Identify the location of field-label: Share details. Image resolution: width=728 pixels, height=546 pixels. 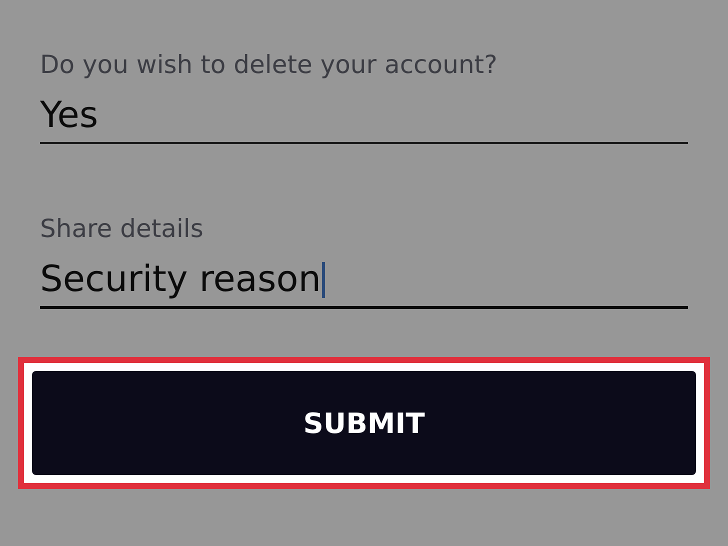
(122, 229).